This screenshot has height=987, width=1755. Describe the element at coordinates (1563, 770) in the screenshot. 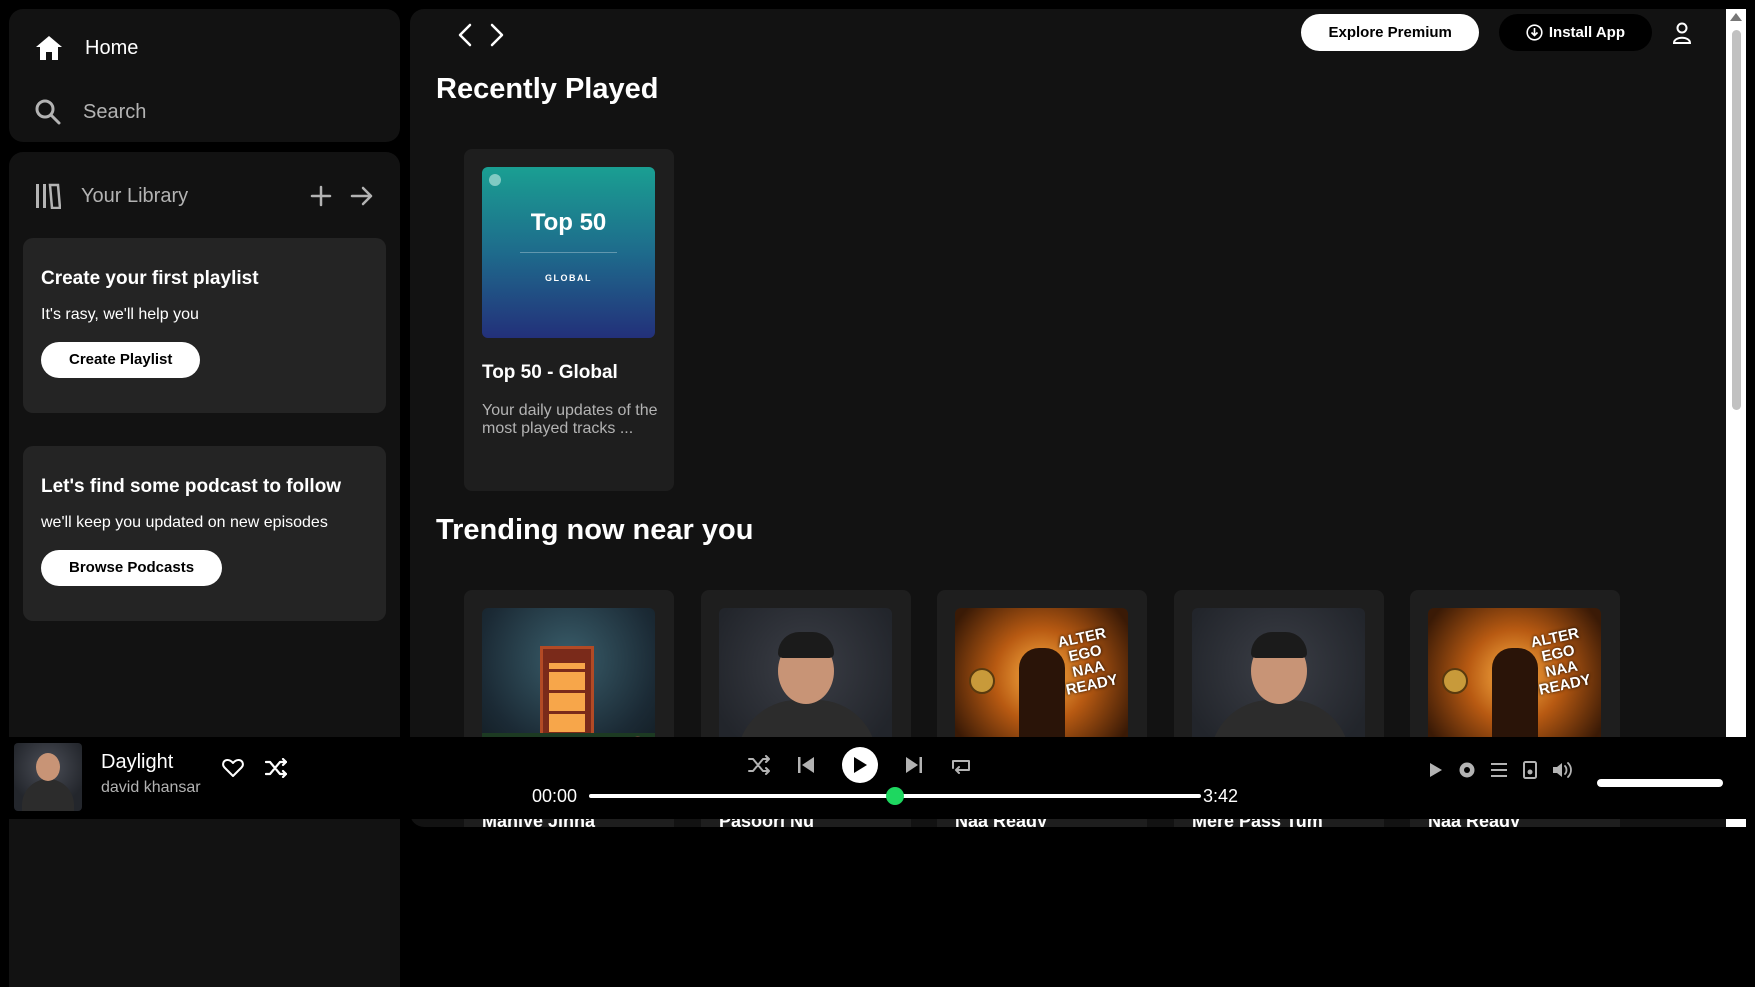

I see `volume-icon` at that location.